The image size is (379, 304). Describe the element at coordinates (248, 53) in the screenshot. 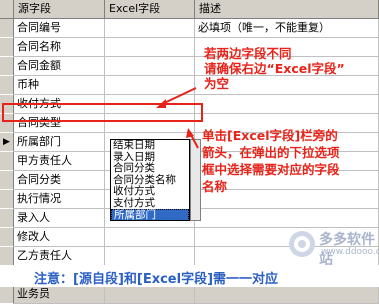

I see `note1-line1: 若两边字段不同` at that location.